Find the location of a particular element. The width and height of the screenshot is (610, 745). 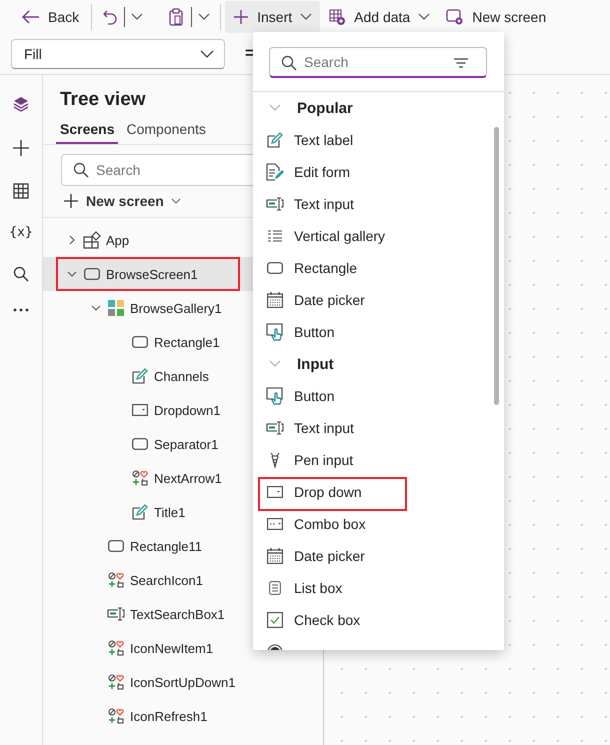

back-button: Back is located at coordinates (51, 17).